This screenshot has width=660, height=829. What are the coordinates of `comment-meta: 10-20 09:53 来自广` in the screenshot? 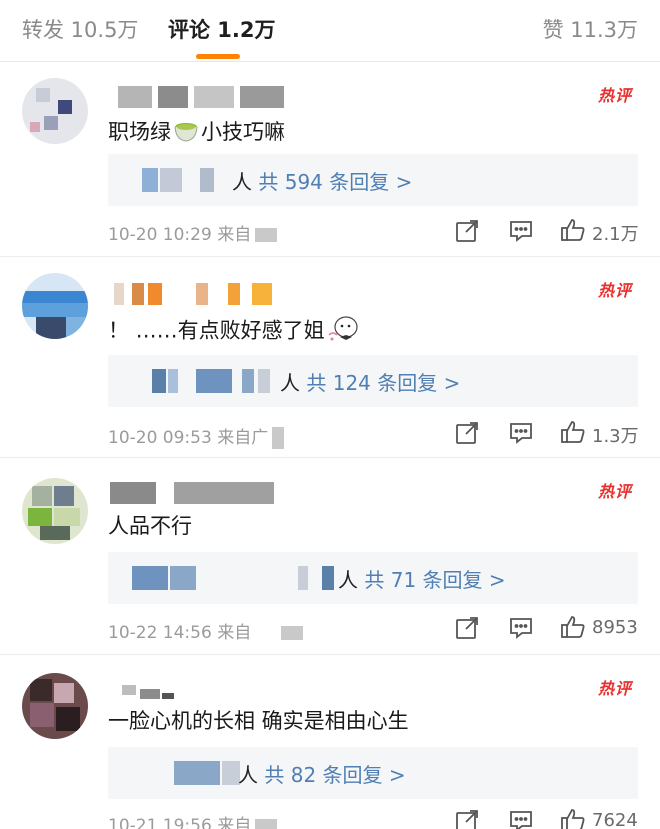 It's located at (196, 436).